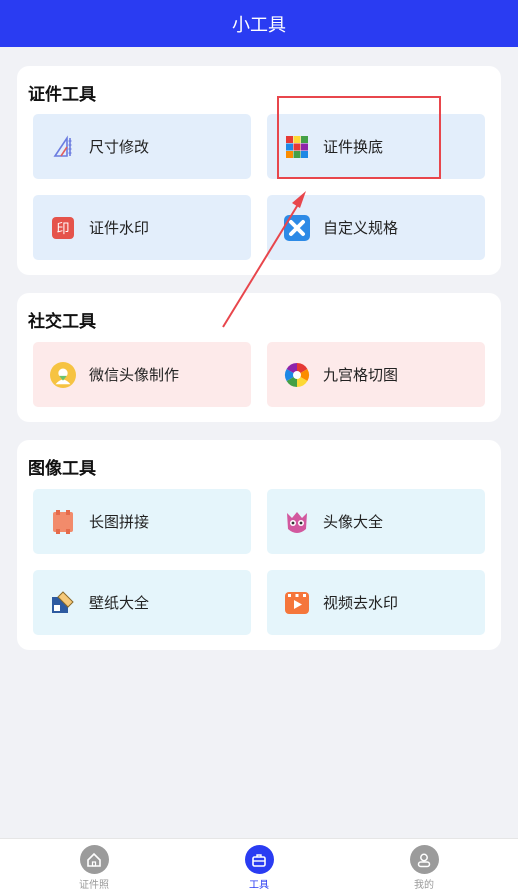  I want to click on tool-label: 九宫格切图, so click(361, 375).